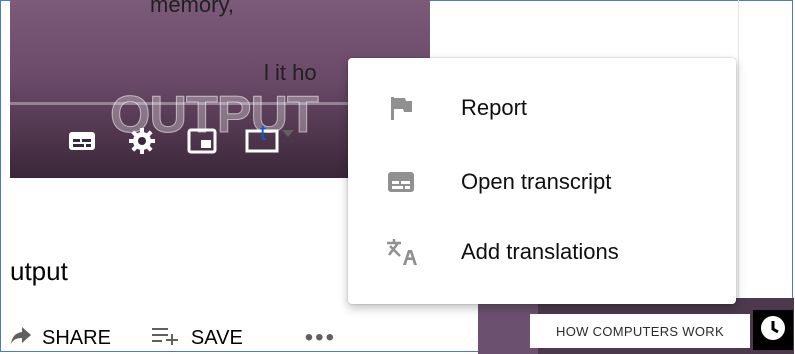 The image size is (795, 354). I want to click on share-icon, so click(21, 338).